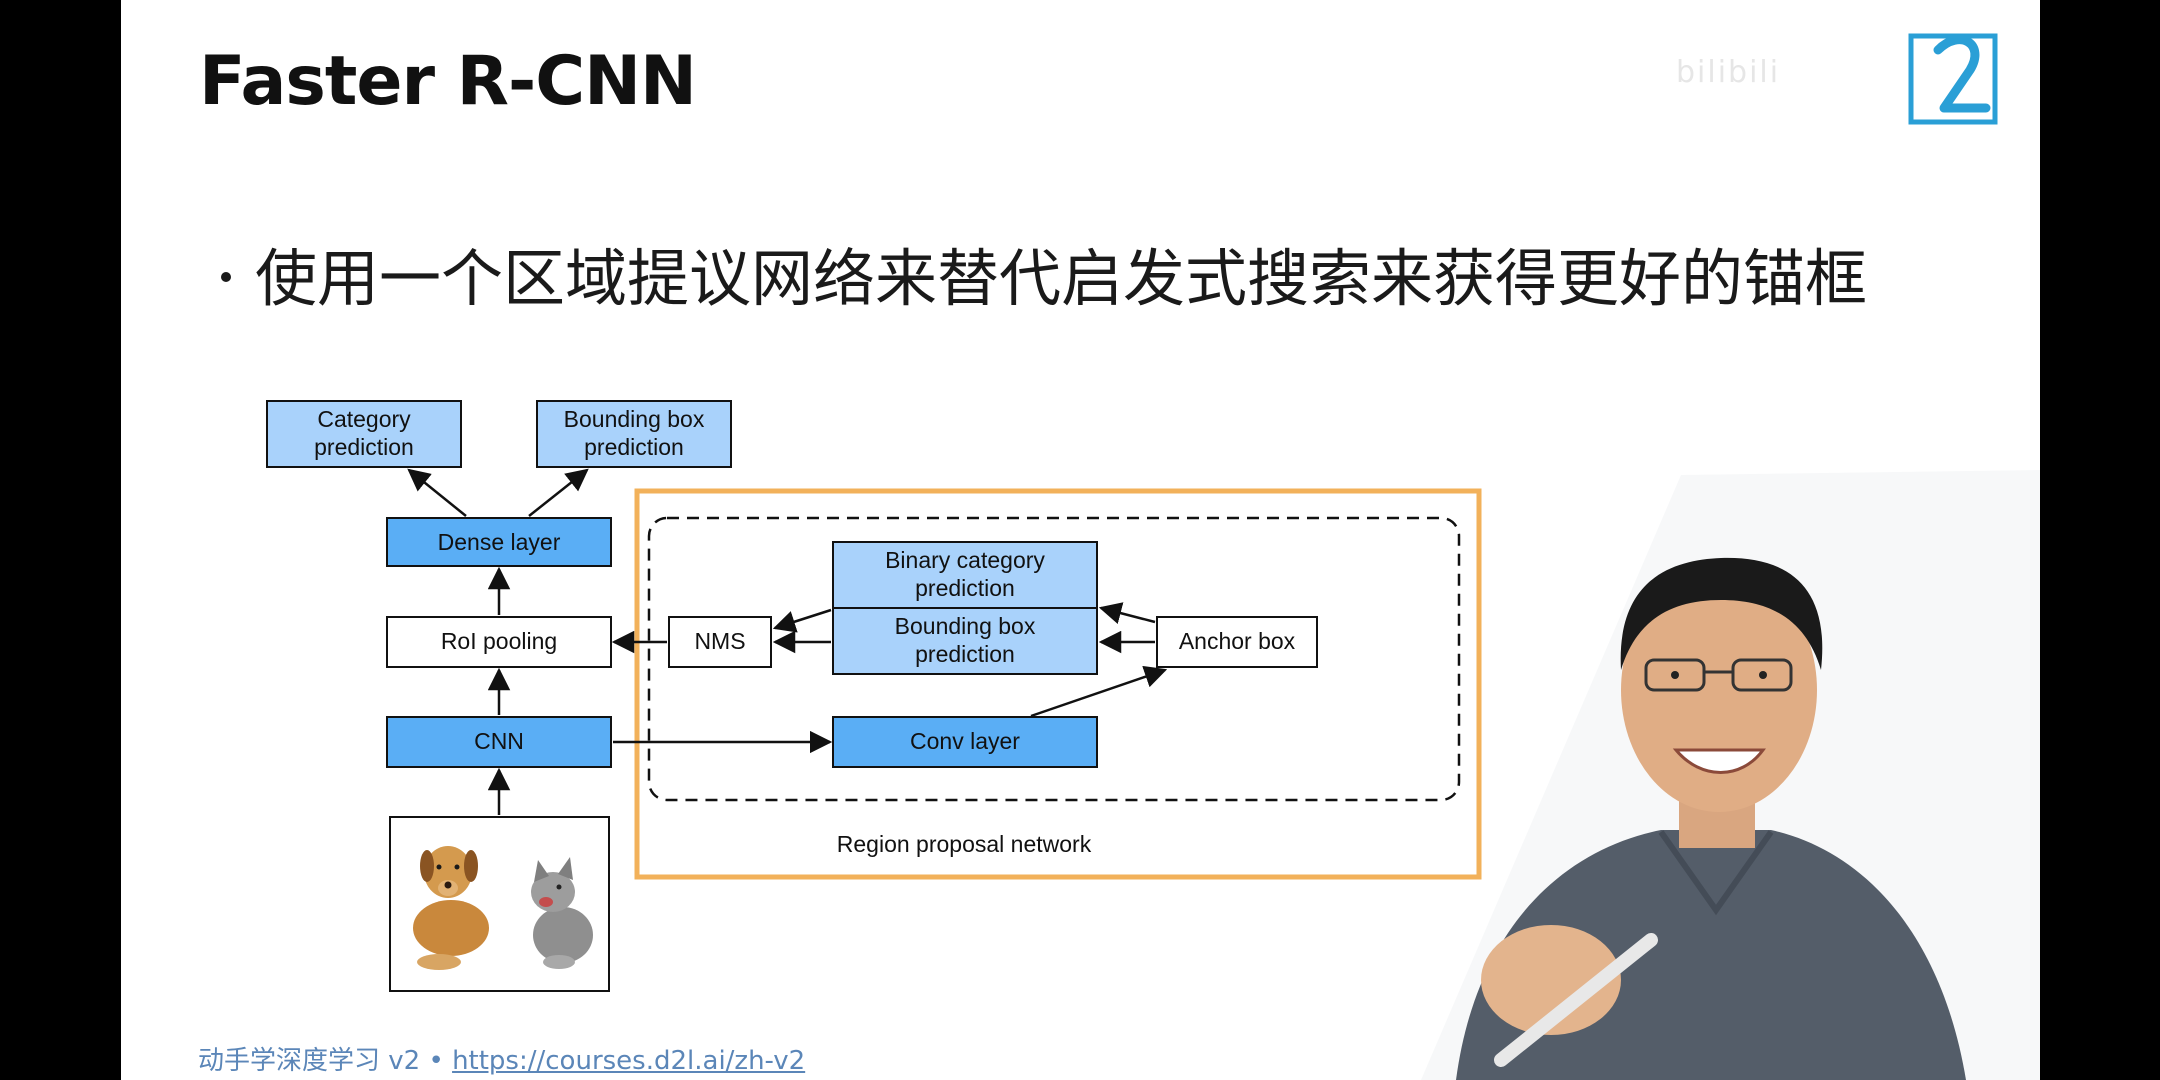 The image size is (2160, 1080). What do you see at coordinates (364, 419) in the screenshot?
I see `category-prediction-line1: Category` at bounding box center [364, 419].